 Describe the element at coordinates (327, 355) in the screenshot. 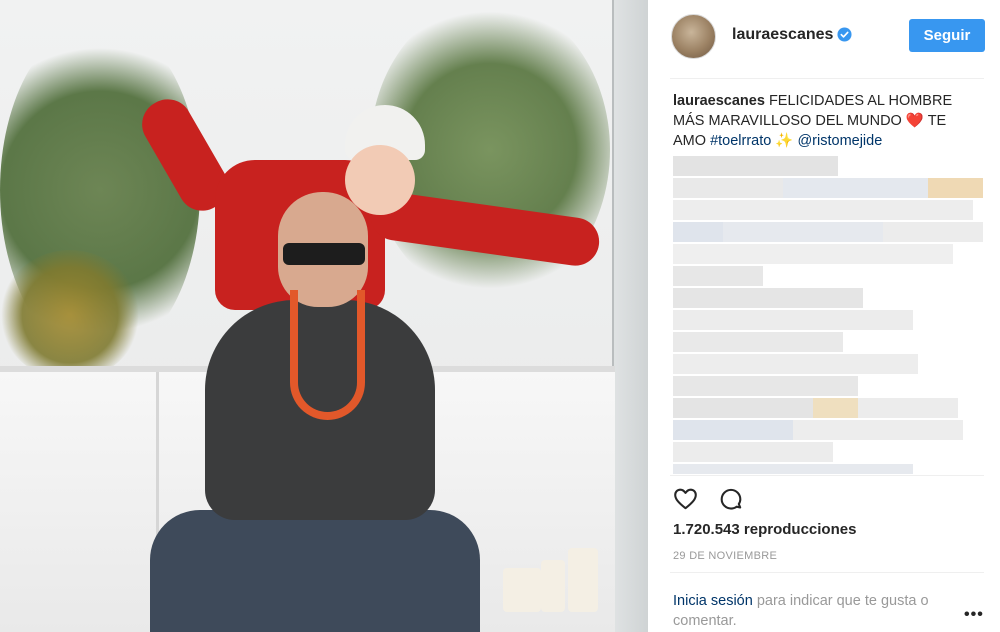

I see `coral-garland` at that location.